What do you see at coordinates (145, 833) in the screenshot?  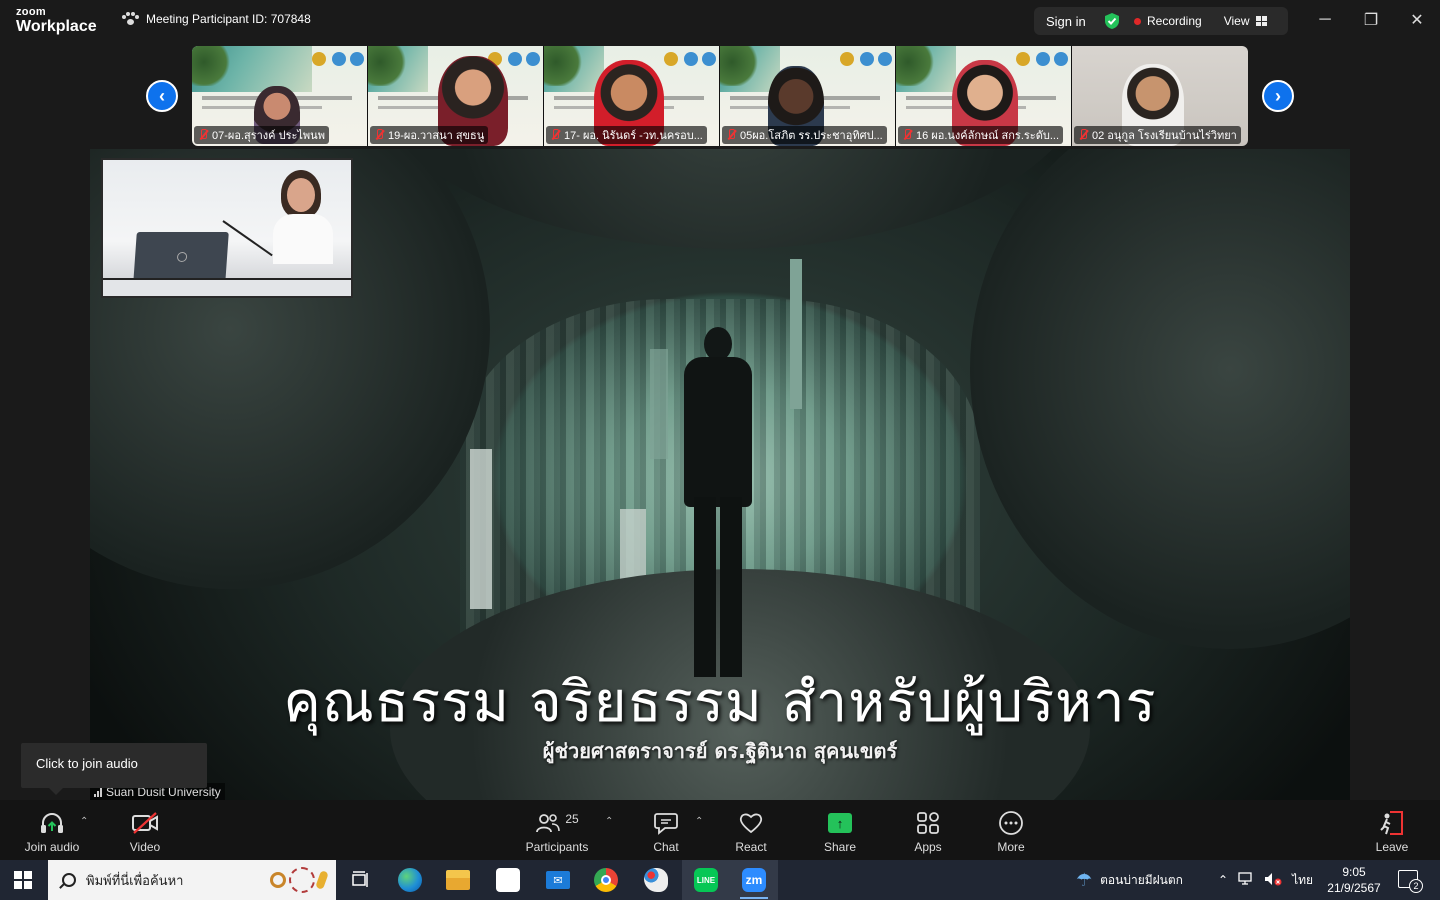 I see `video-button: Video` at bounding box center [145, 833].